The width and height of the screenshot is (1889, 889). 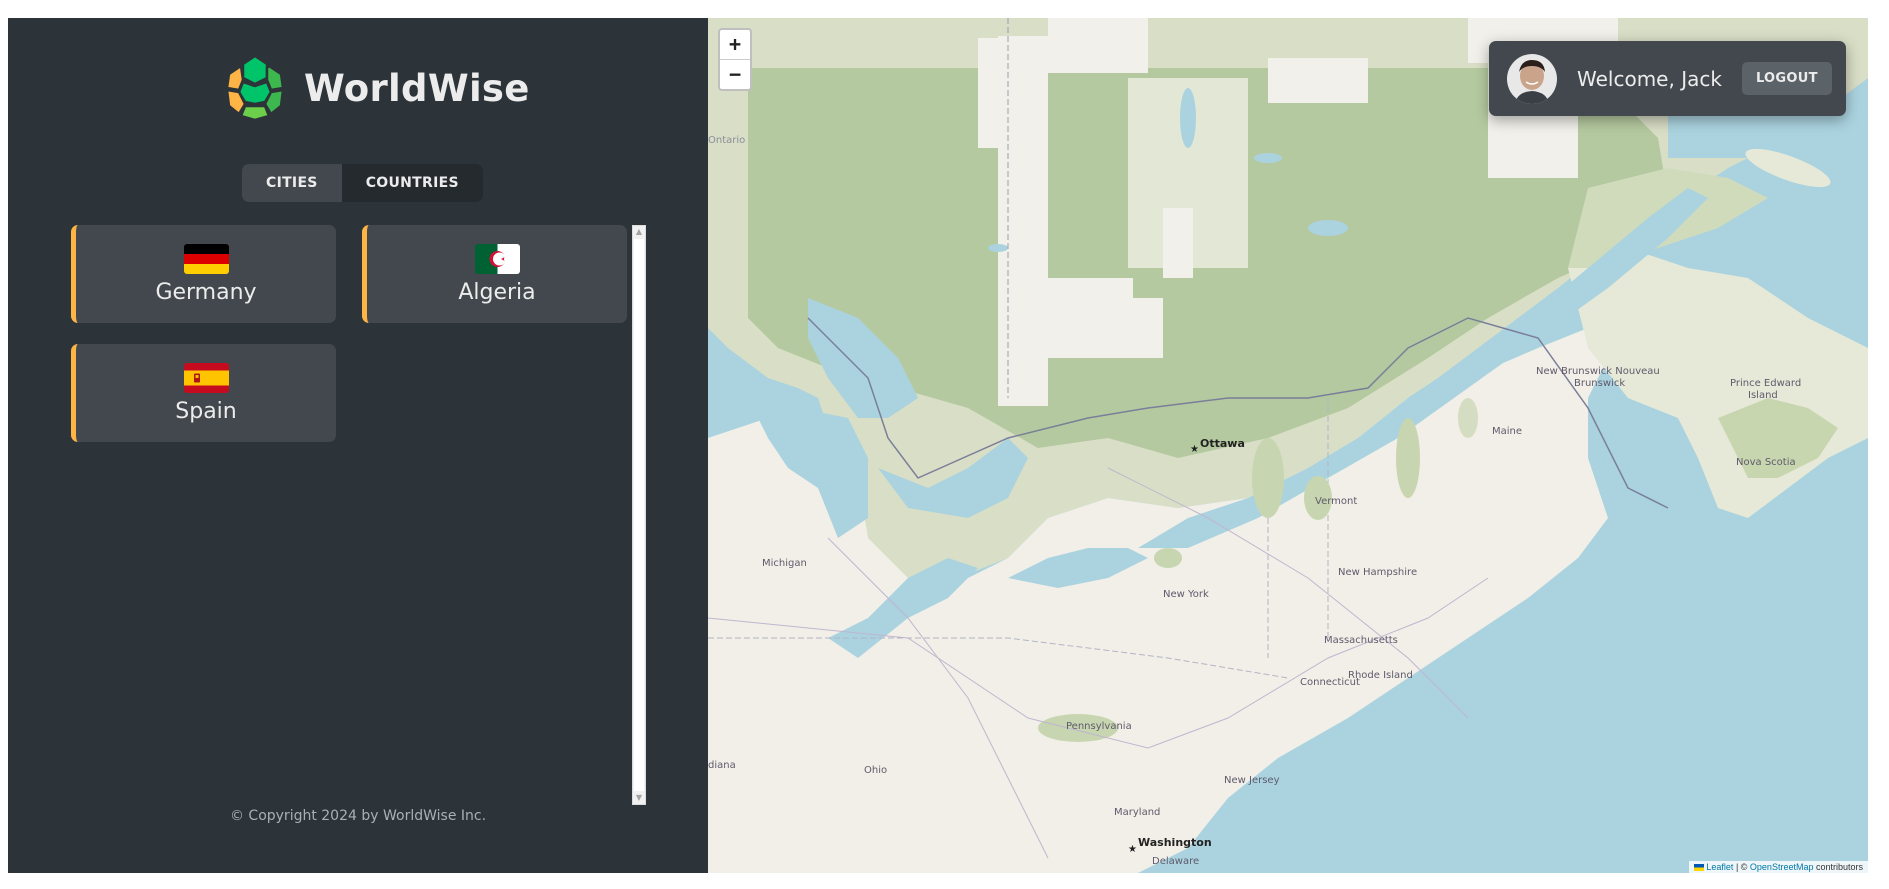 What do you see at coordinates (735, 44) in the screenshot?
I see `zoom-in-button: +` at bounding box center [735, 44].